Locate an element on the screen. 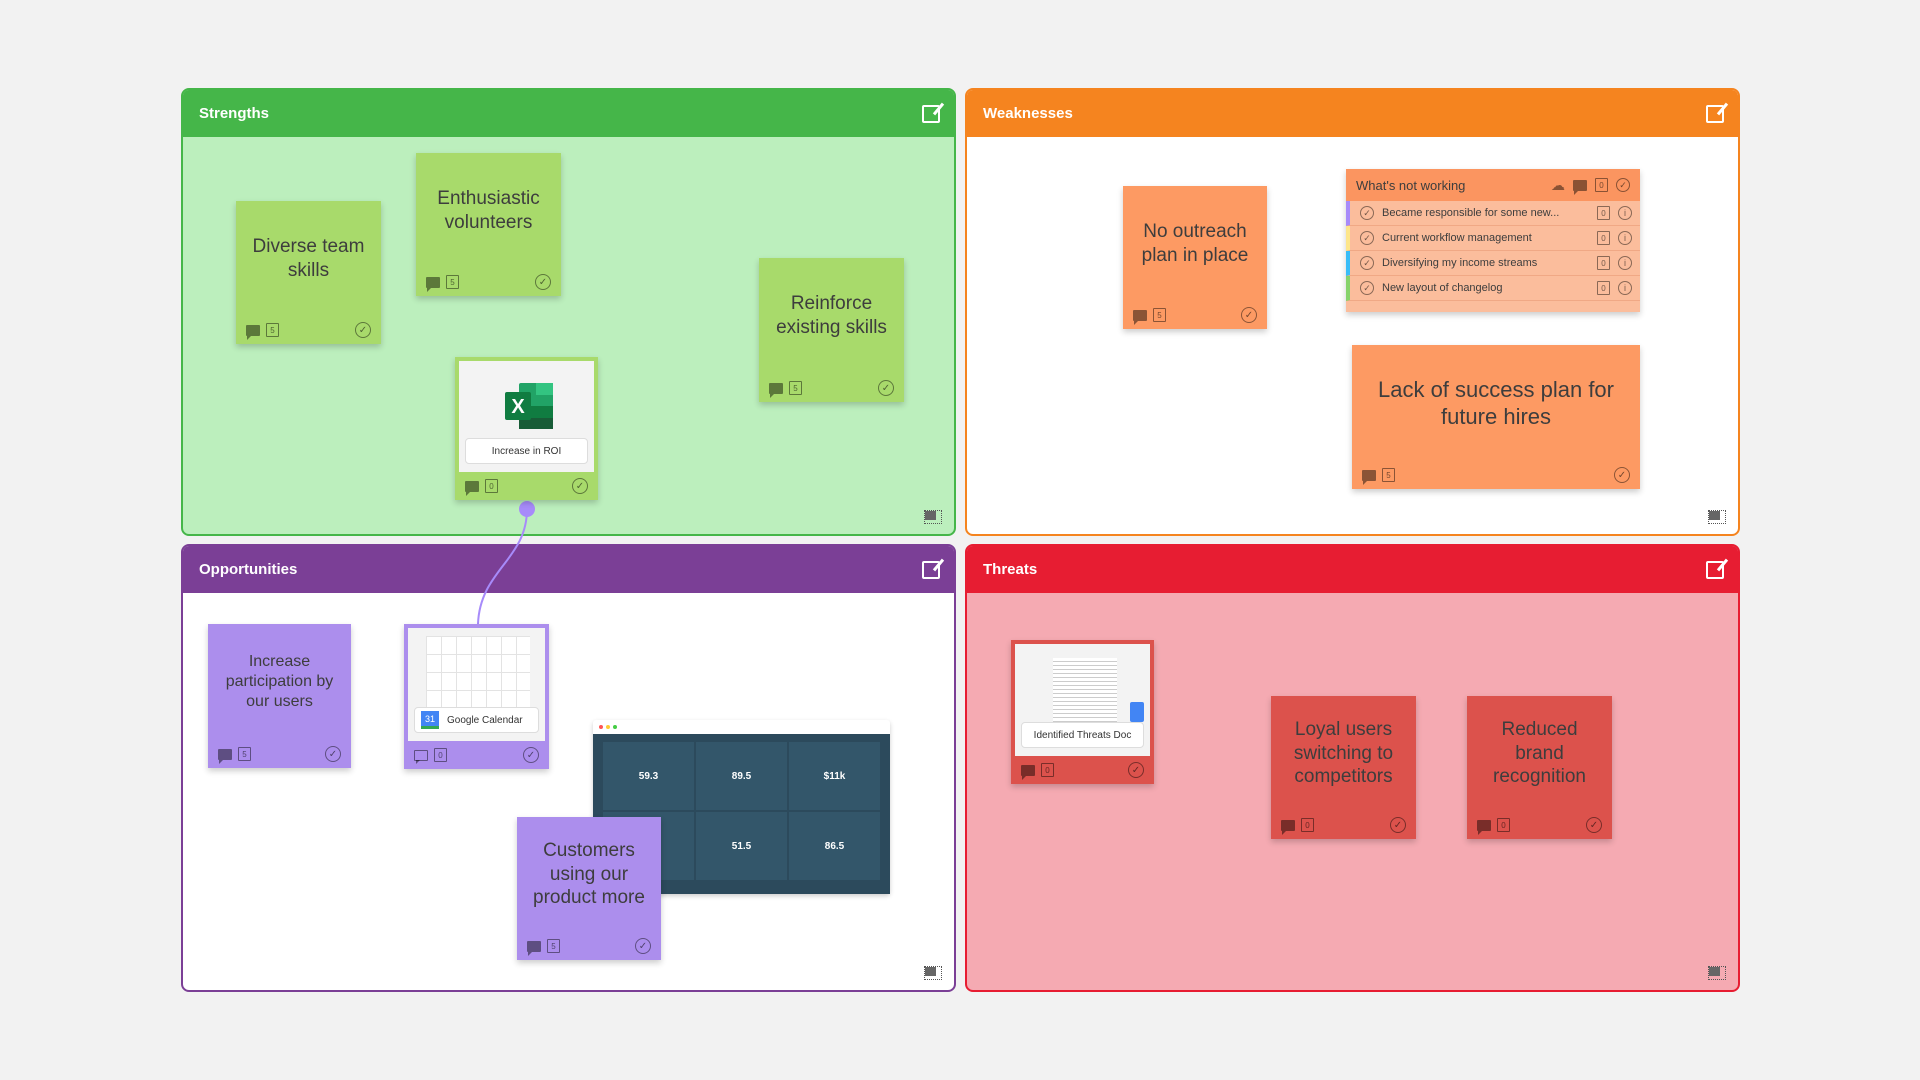 This screenshot has height=1080, width=1920. calendar-preview is located at coordinates (478, 676).